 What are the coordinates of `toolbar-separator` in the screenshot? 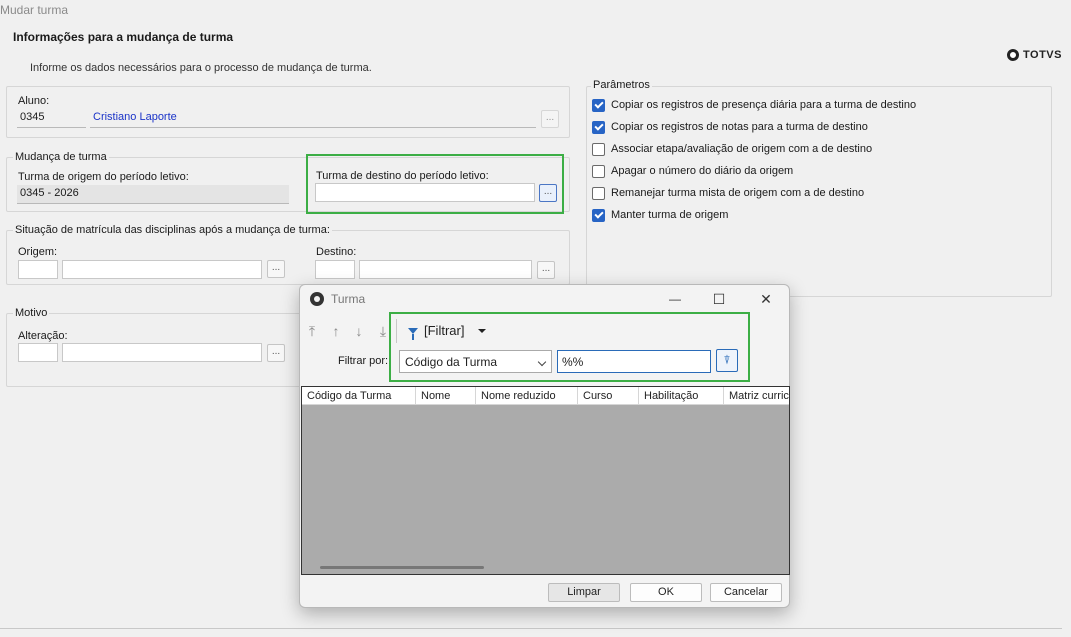 It's located at (396, 331).